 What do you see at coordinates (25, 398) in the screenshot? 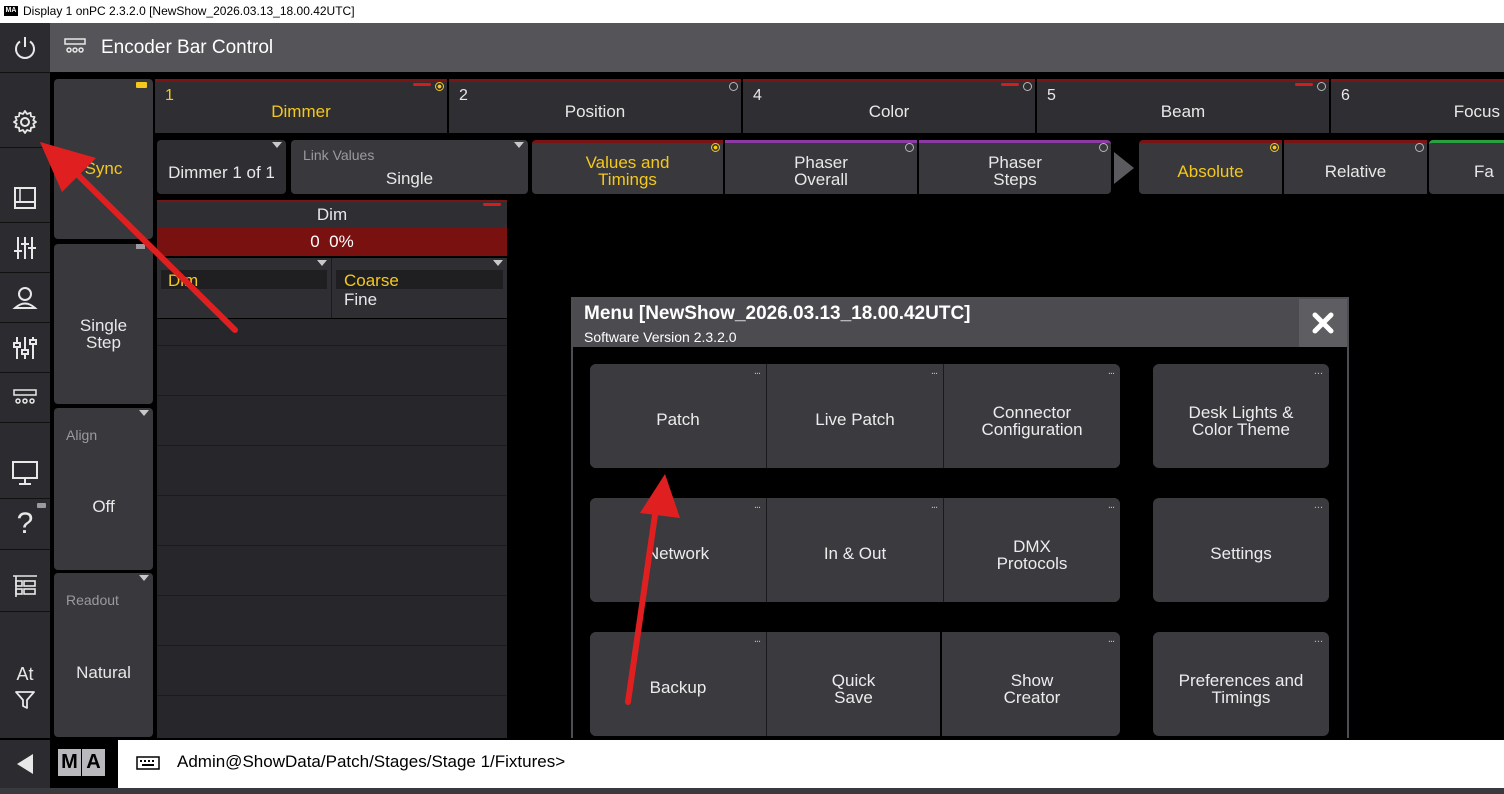
I see `encoder-bar-button` at bounding box center [25, 398].